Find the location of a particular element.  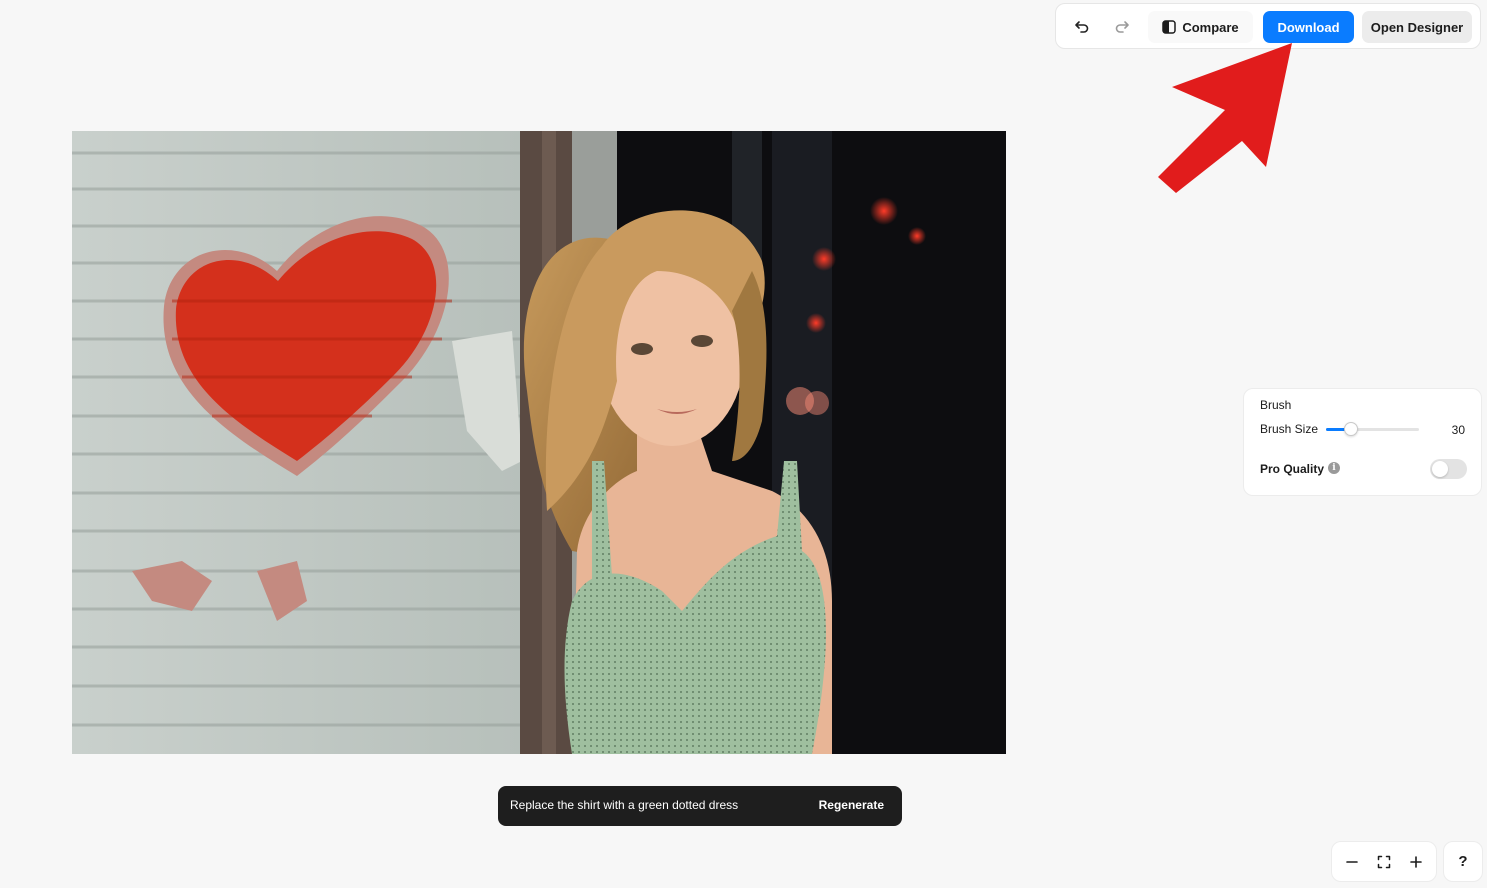

fit-screen-button is located at coordinates (1384, 862).